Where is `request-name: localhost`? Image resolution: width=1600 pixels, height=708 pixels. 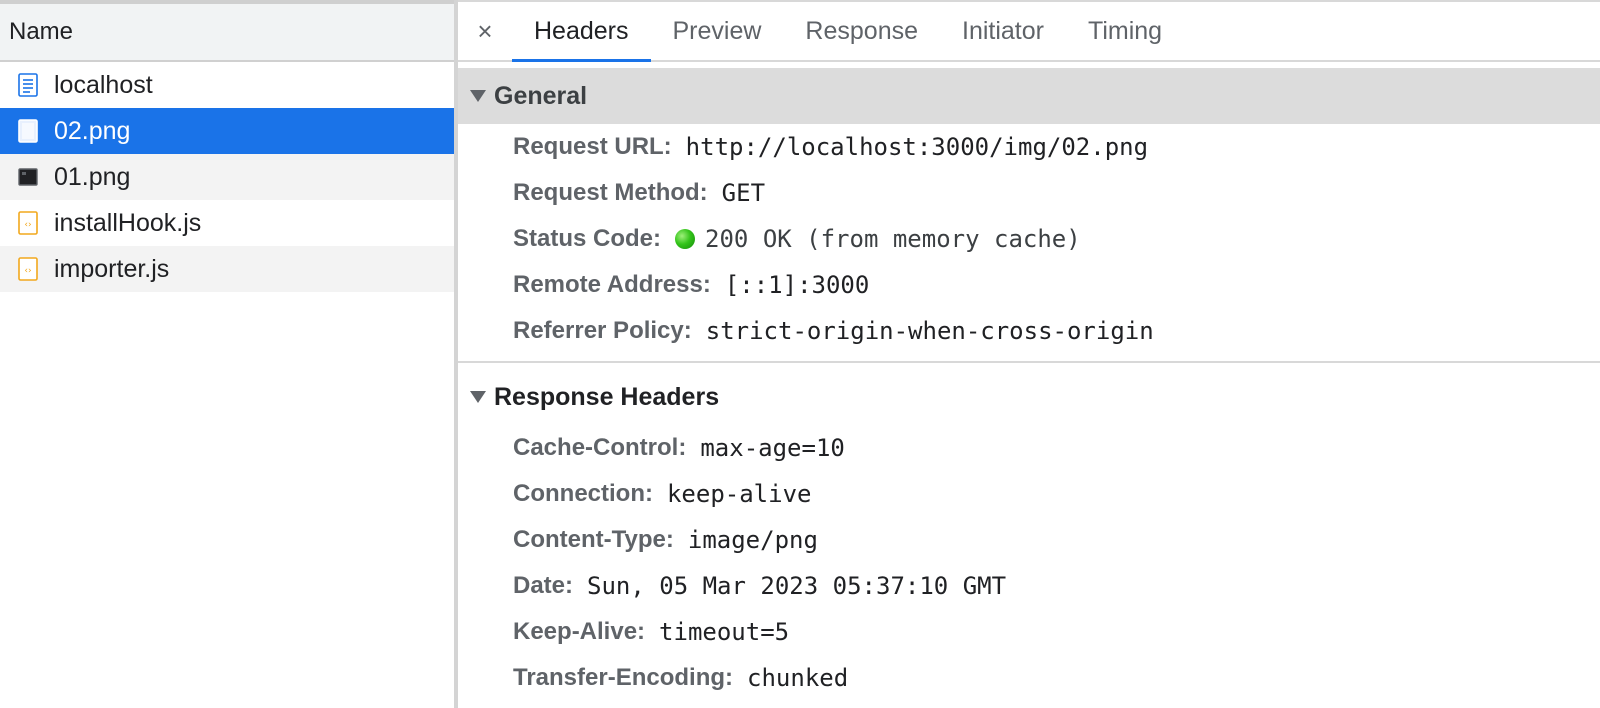
request-name: localhost is located at coordinates (103, 84).